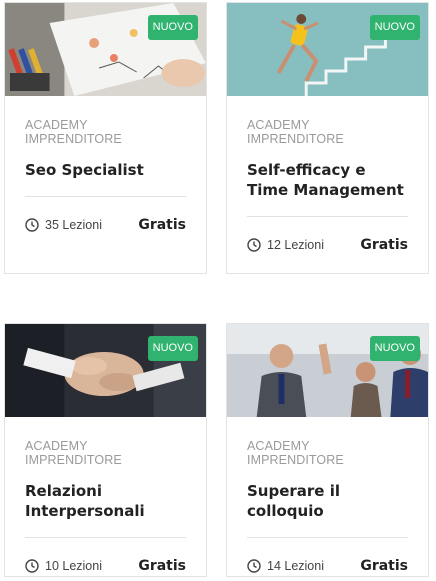 The height and width of the screenshot is (581, 436). I want to click on lessons-label: 35 Lezioni, so click(73, 225).